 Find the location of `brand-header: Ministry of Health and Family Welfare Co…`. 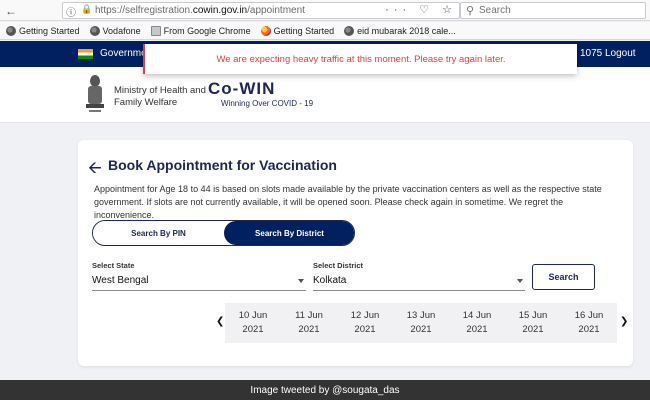

brand-header: Ministry of Health and Family Welfare Co… is located at coordinates (325, 95).